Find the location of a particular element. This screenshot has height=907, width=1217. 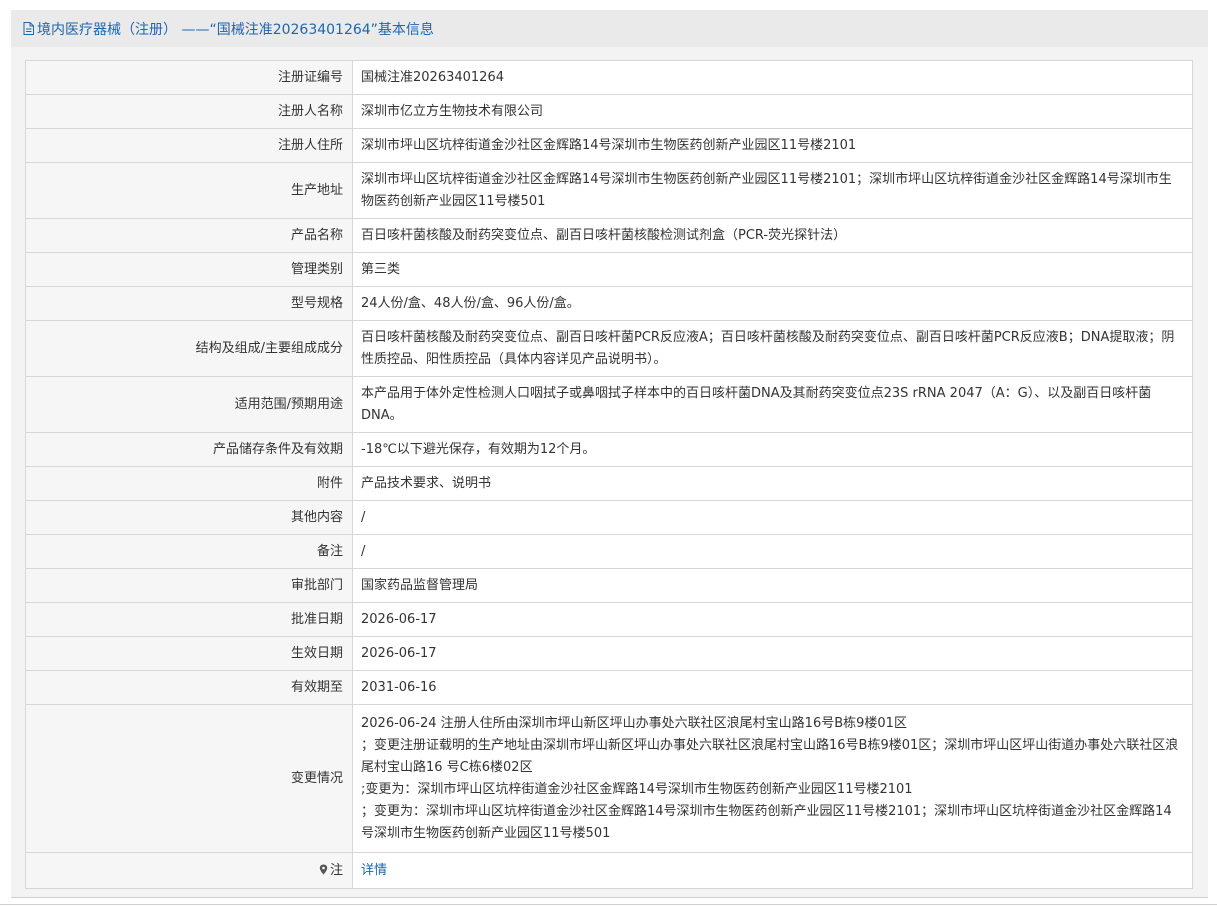

header-bar: 境内医疗器械（注册） ——“国械注准20263401264”基本信息 is located at coordinates (609, 28).